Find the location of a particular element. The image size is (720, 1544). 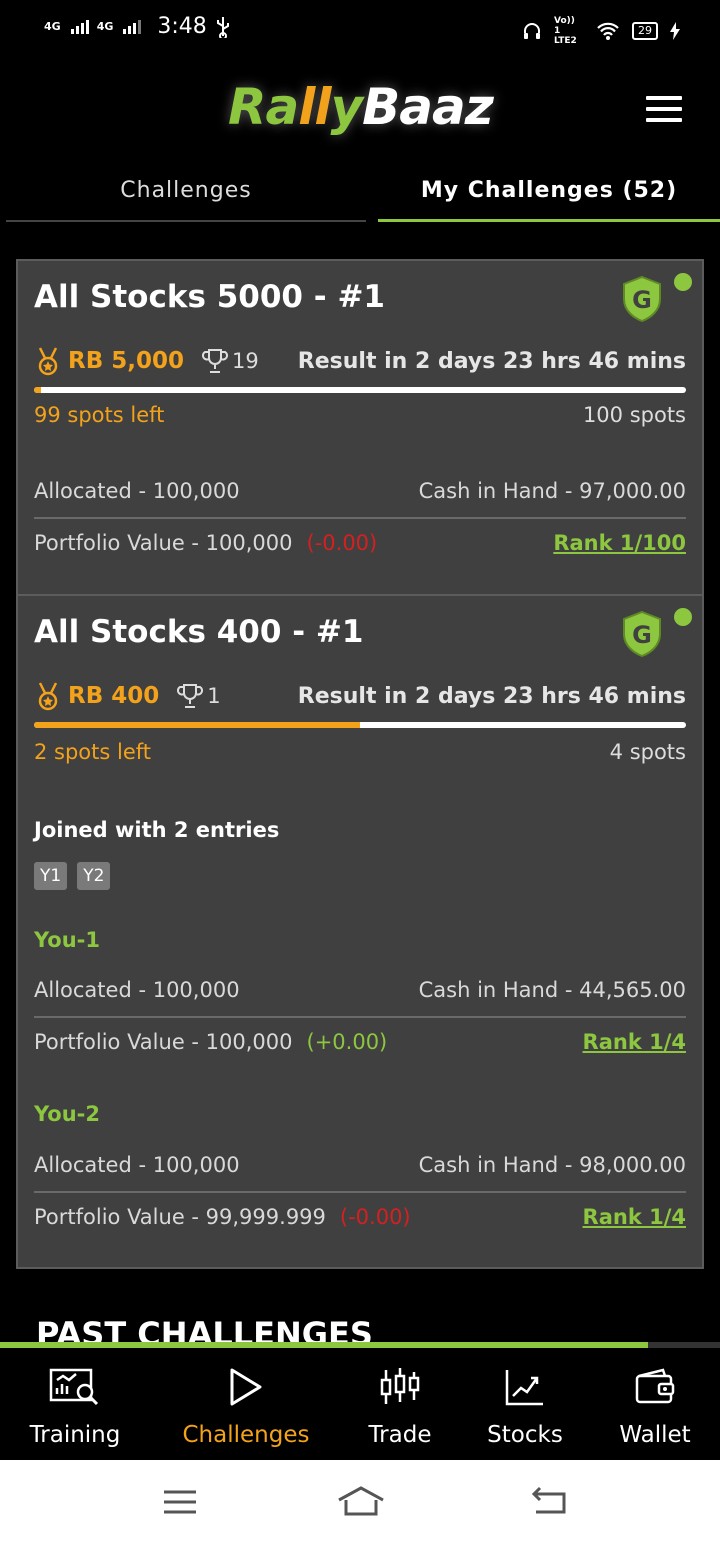

joined-entries-text: Joined with 2 entries is located at coordinates (157, 830).